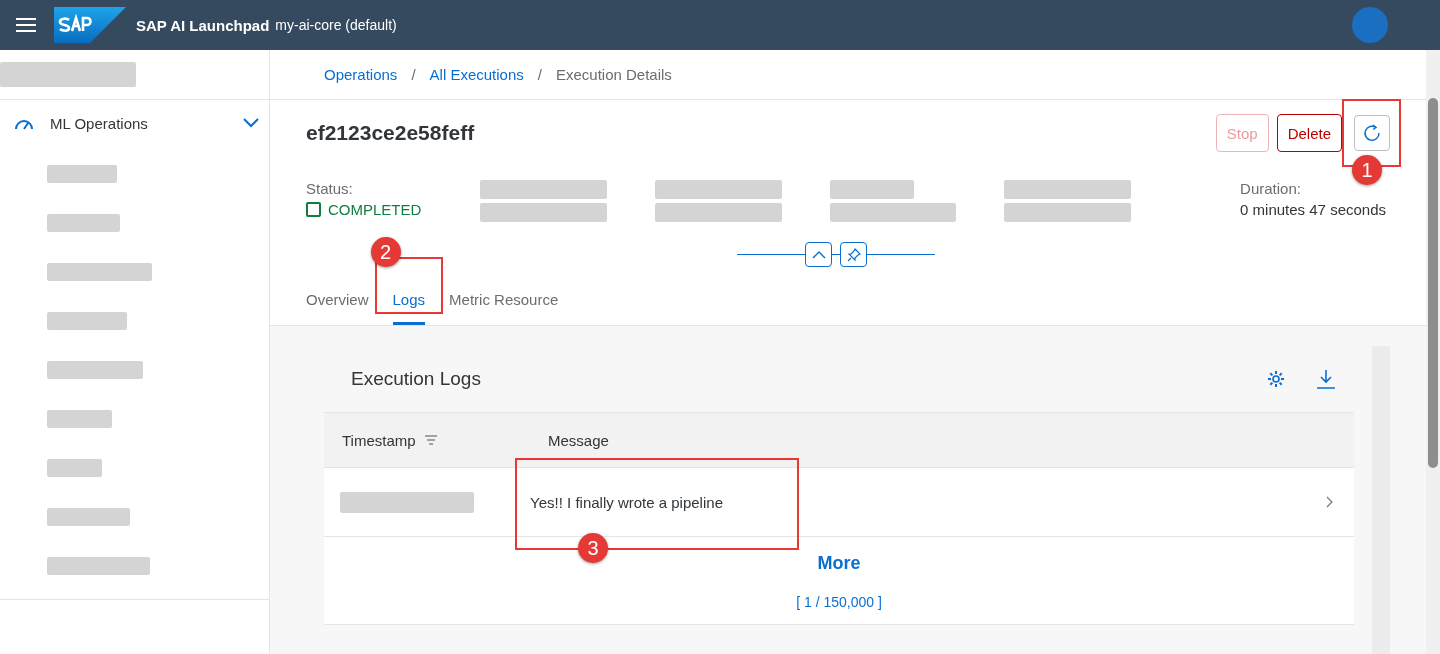 Image resolution: width=1440 pixels, height=654 pixels. I want to click on pin-icon, so click(853, 254).